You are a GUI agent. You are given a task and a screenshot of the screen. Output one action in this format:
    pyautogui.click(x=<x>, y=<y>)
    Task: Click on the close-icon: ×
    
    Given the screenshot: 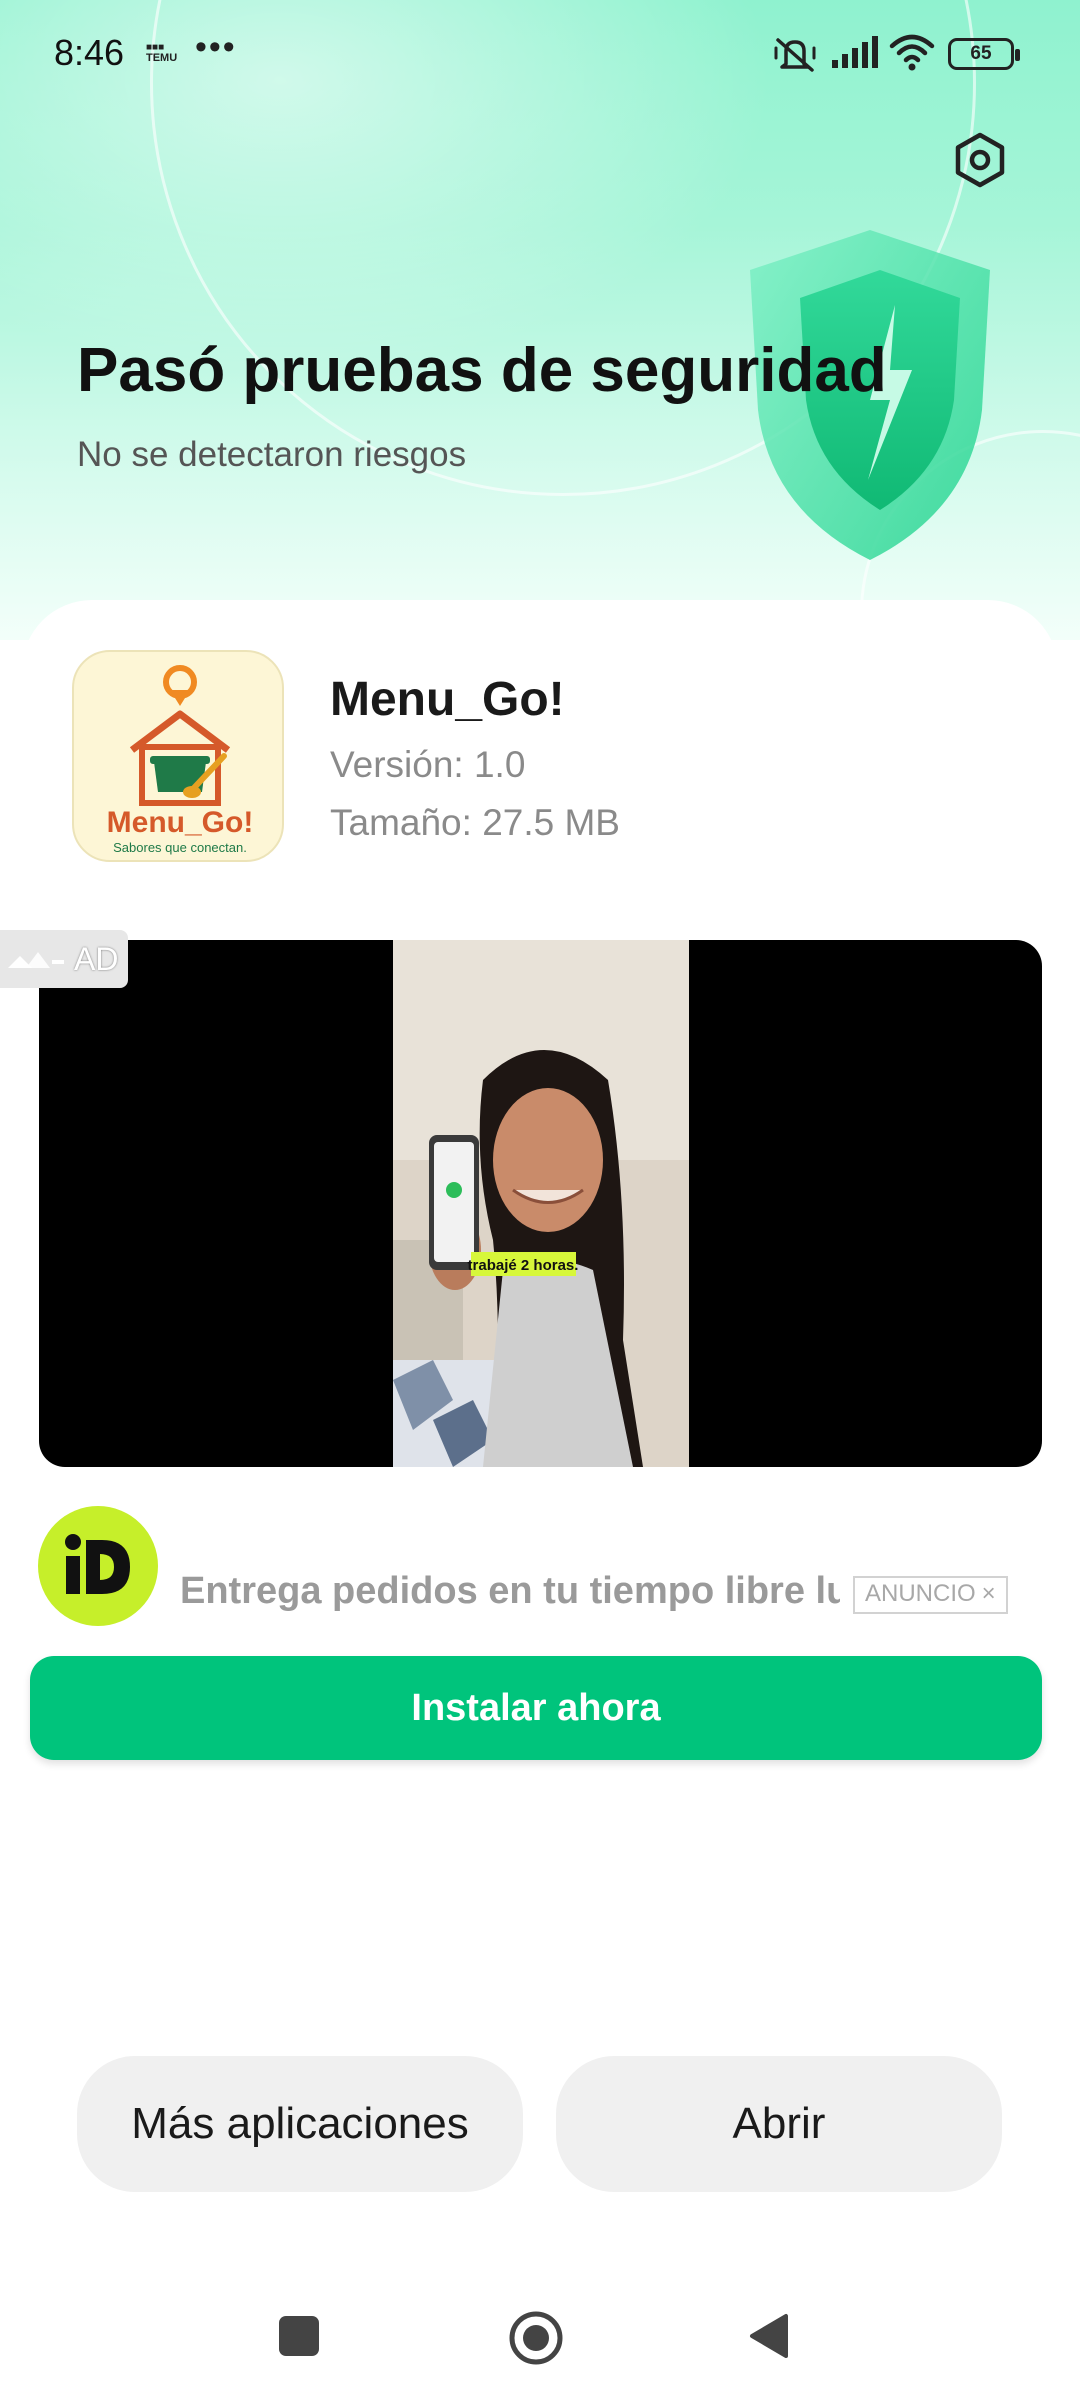 What is the action you would take?
    pyautogui.click(x=989, y=1595)
    